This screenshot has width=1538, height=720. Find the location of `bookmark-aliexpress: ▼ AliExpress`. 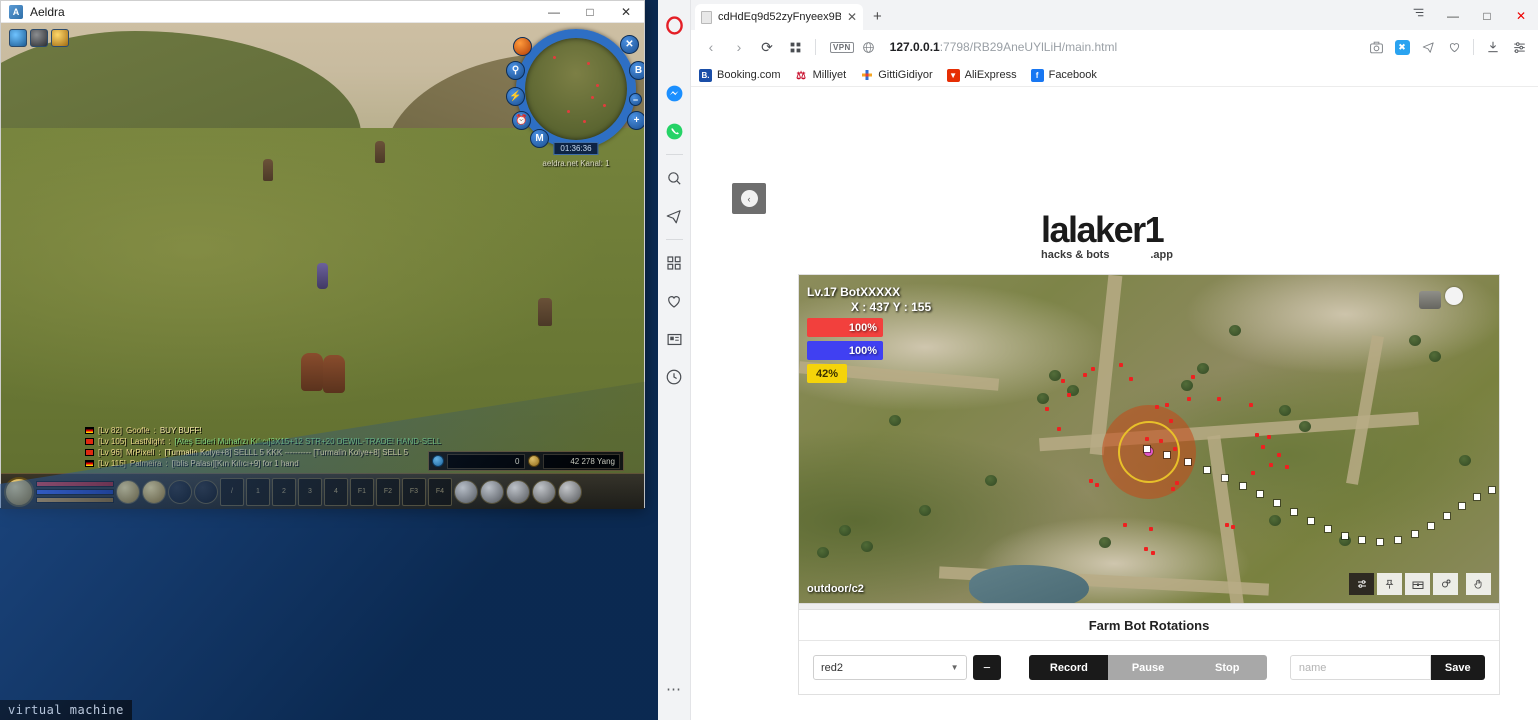

bookmark-aliexpress: ▼ AliExpress is located at coordinates (981, 75).